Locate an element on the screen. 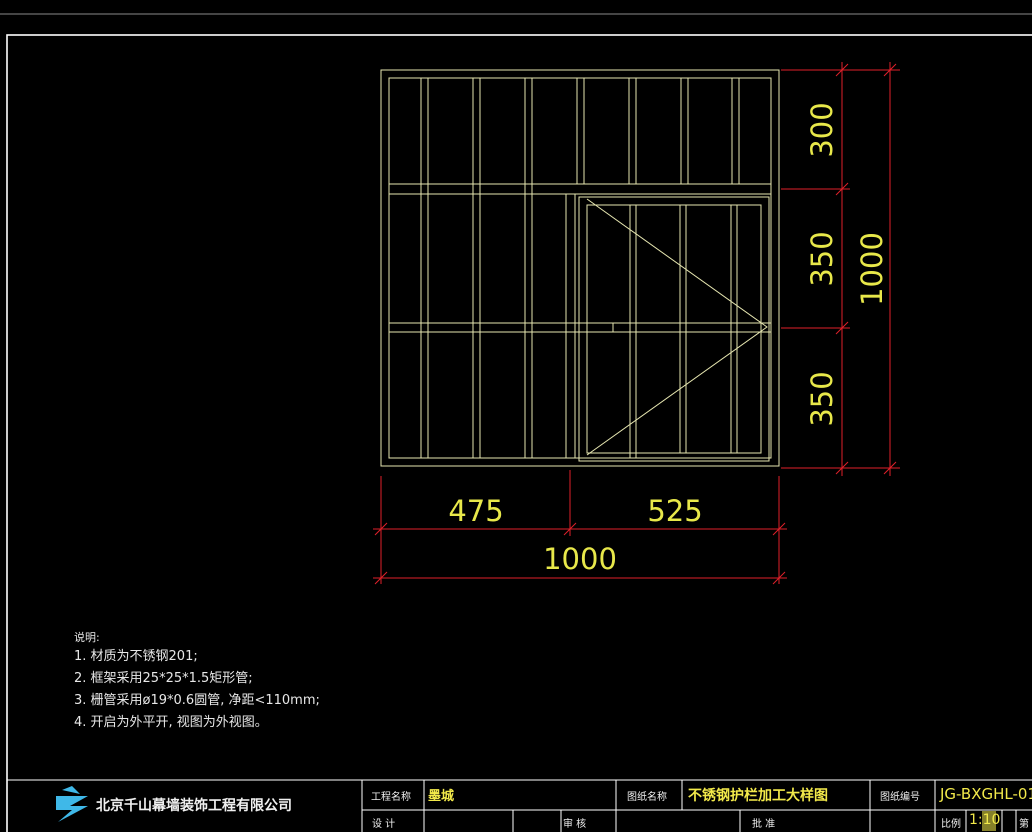 The image size is (1032, 832). dim-text-350-lower: 350 is located at coordinates (822, 398).